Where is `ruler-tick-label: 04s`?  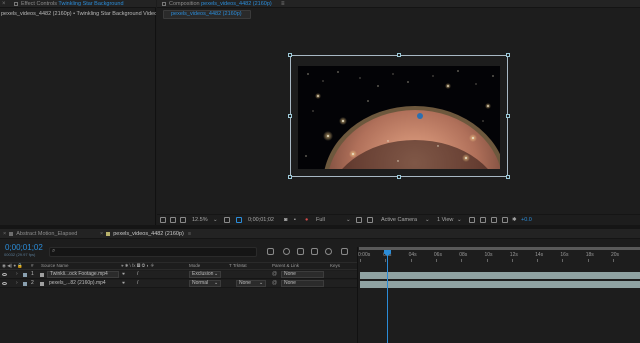
ruler-tick-label: 04s is located at coordinates (412, 255).